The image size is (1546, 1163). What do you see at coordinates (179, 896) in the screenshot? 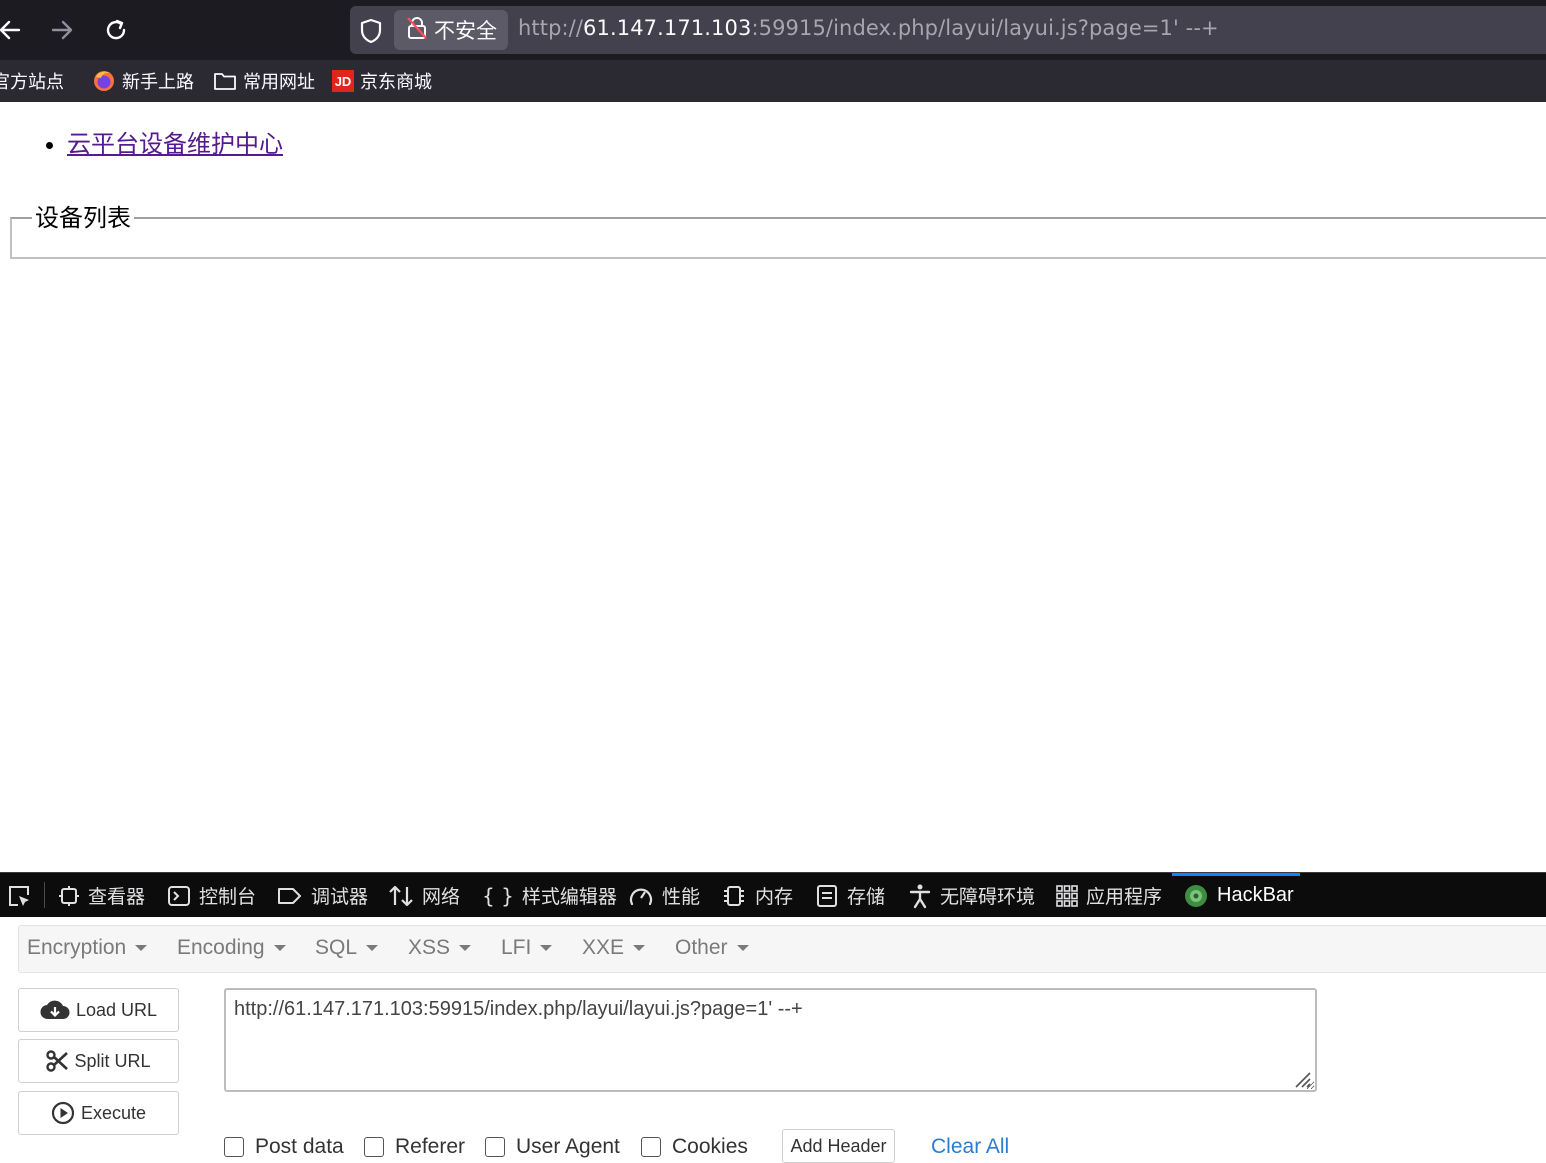
I see `console-icon` at bounding box center [179, 896].